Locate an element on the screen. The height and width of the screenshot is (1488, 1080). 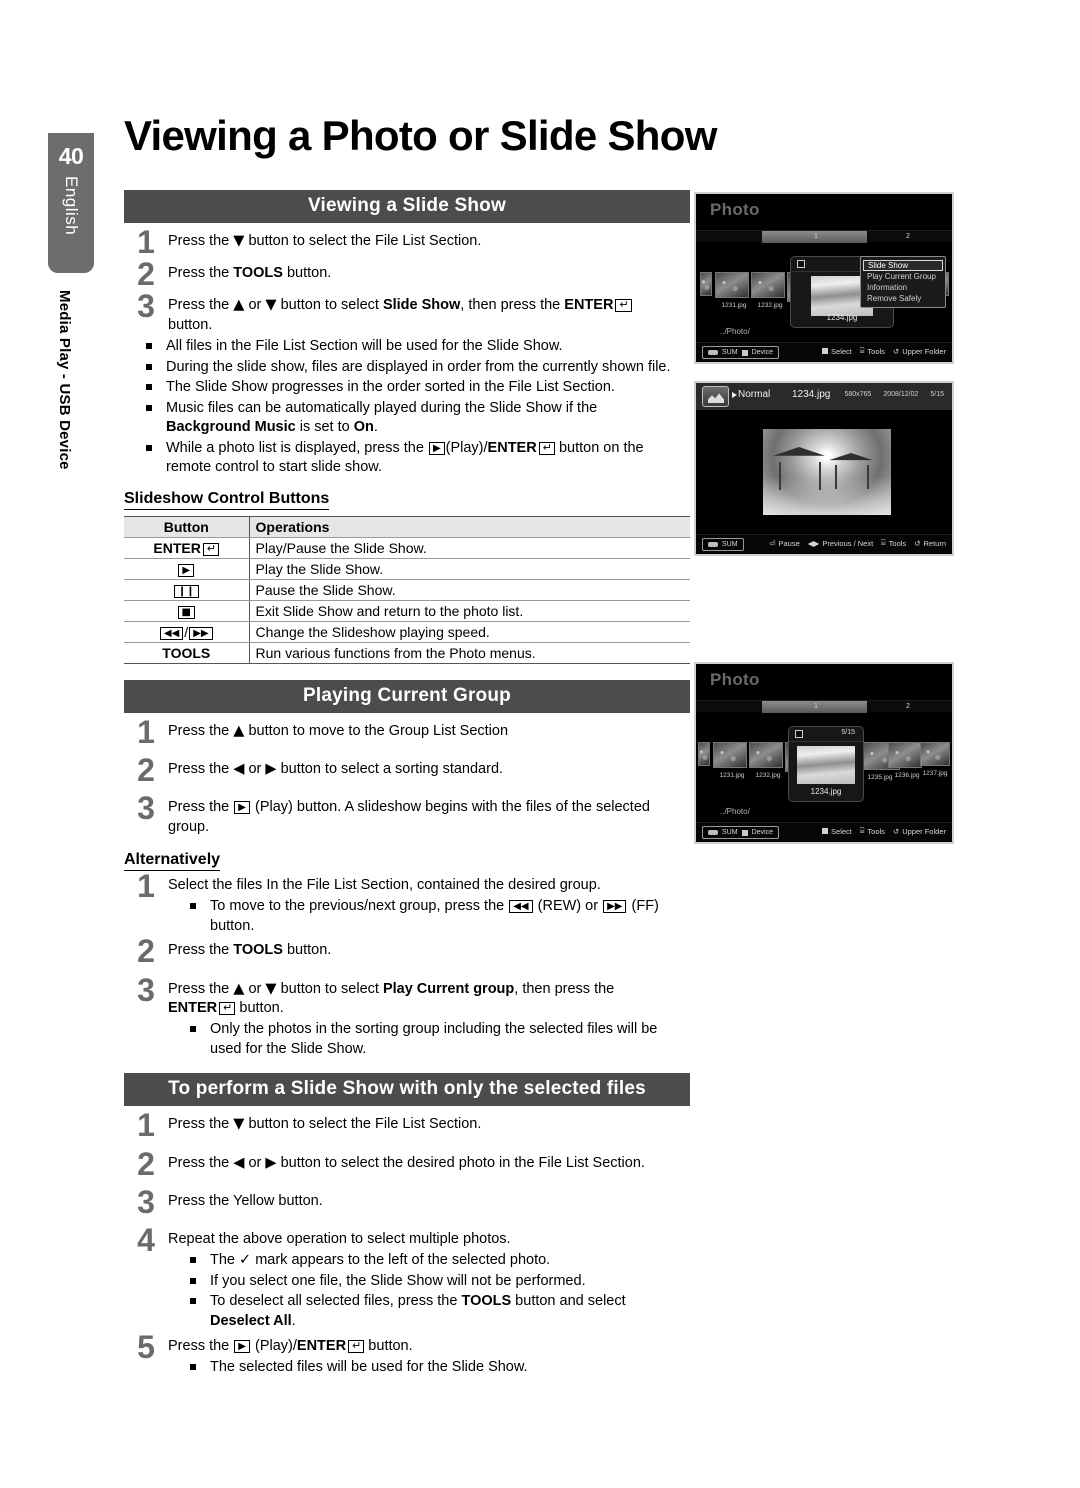
menu-item-slide-show: Slide Show is located at coordinates (903, 265).